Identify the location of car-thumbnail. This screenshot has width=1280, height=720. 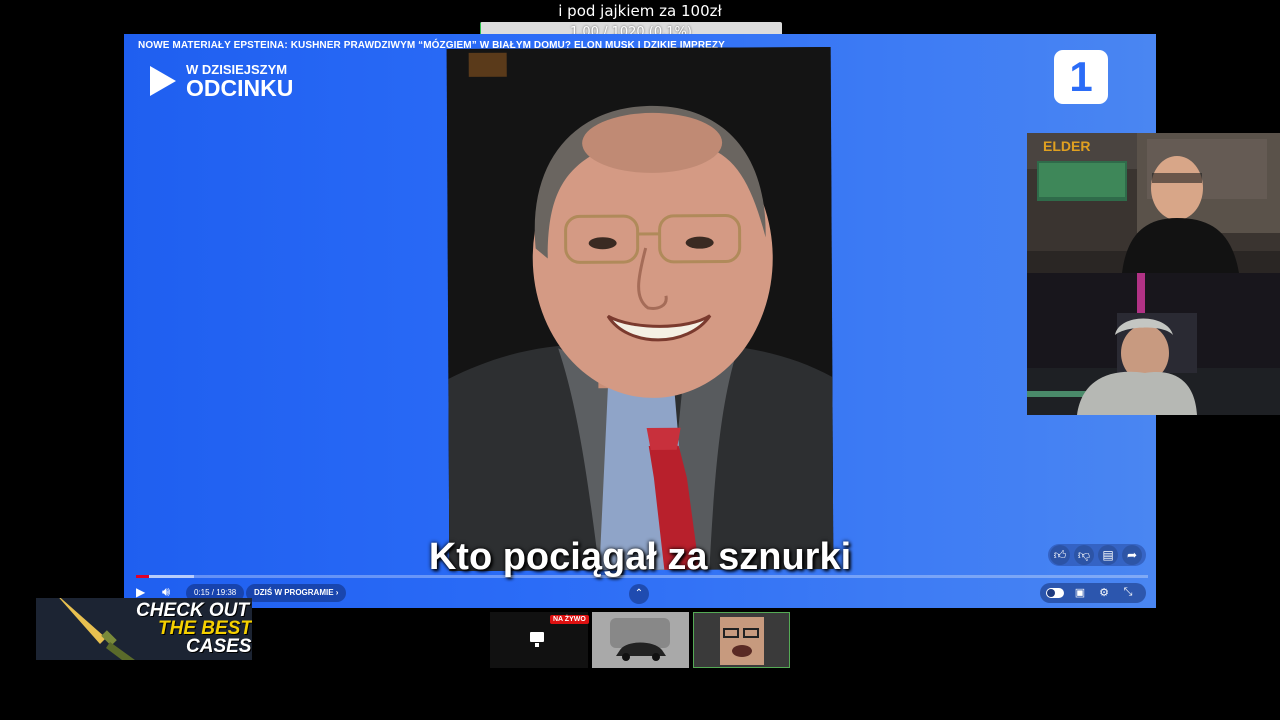
(640, 640).